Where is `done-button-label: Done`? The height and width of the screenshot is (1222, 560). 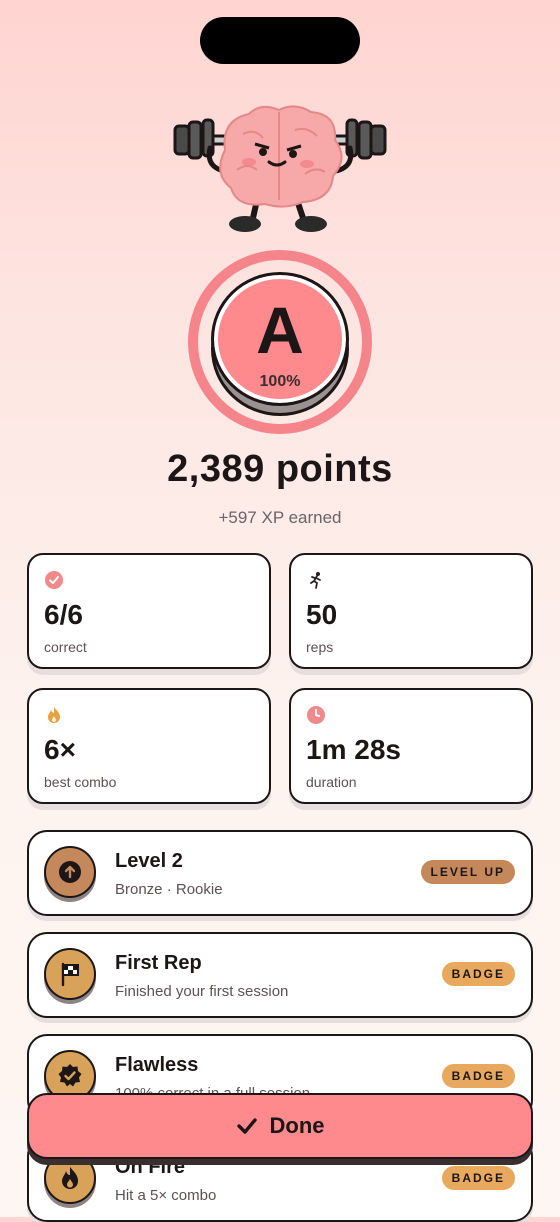
done-button-label: Done is located at coordinates (297, 1125).